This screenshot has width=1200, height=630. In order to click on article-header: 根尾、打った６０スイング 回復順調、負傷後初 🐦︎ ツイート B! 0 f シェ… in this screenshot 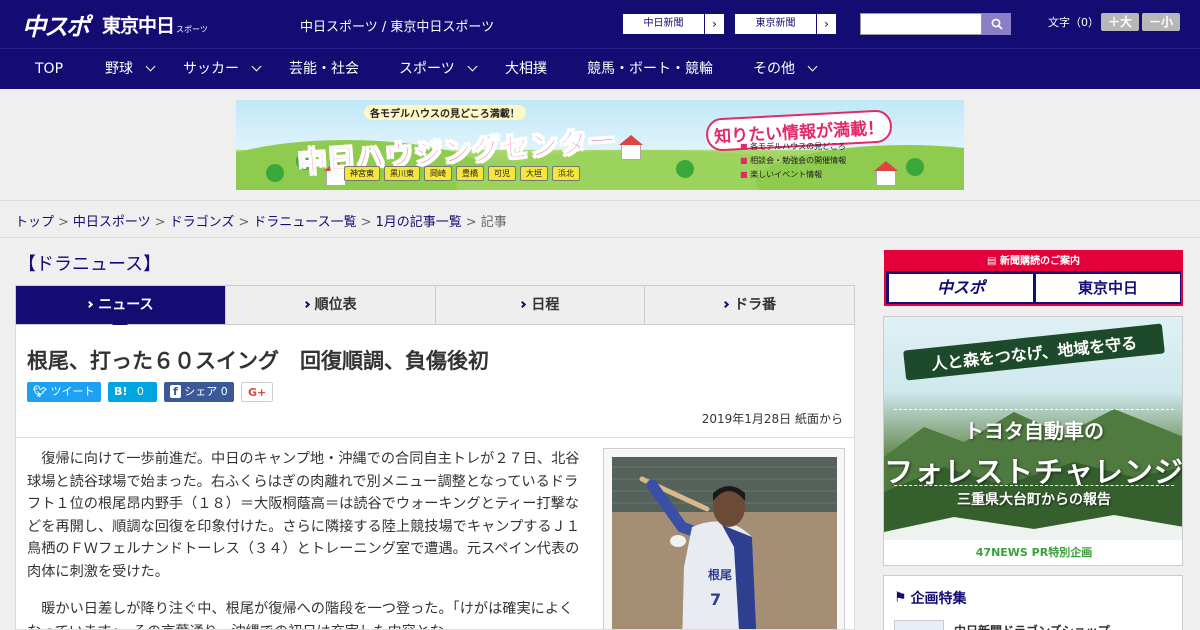, I will do `click(435, 381)`.